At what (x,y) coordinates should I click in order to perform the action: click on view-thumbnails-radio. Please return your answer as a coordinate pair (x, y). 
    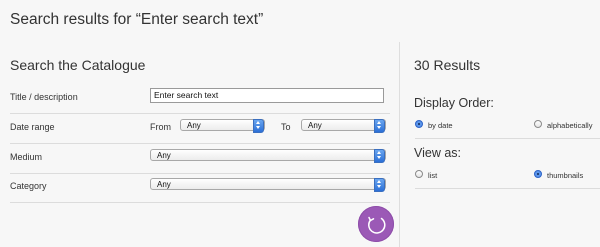
    Looking at the image, I should click on (538, 174).